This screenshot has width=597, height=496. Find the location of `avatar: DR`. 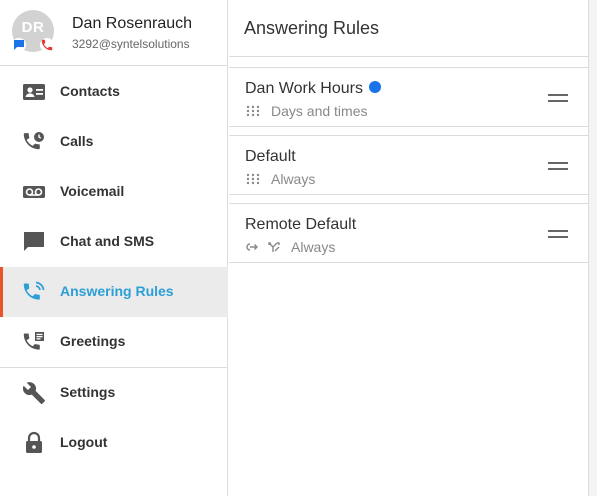

avatar: DR is located at coordinates (33, 31).